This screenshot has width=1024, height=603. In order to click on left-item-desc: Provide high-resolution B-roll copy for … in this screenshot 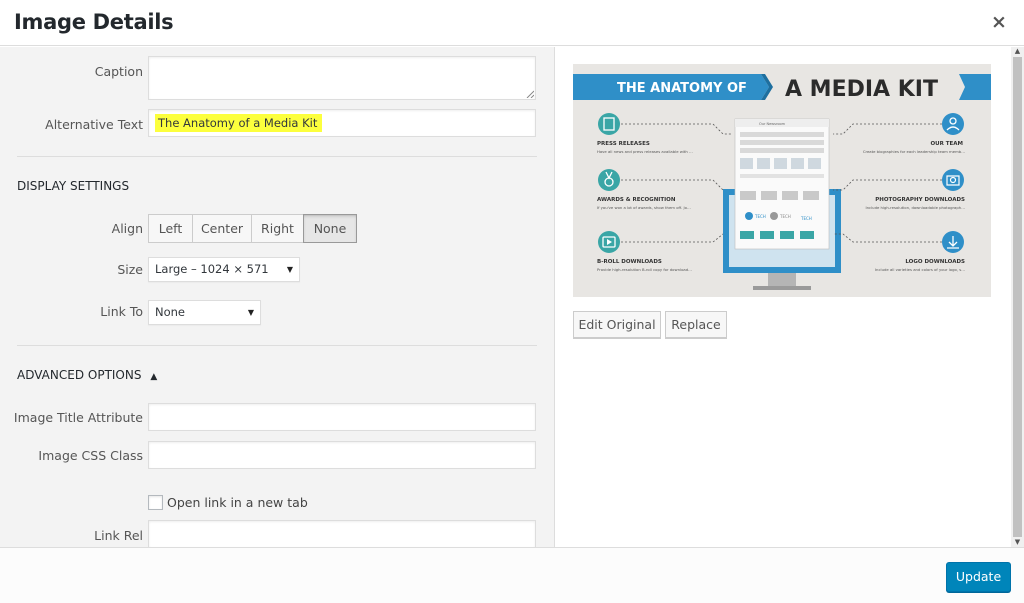, I will do `click(644, 269)`.